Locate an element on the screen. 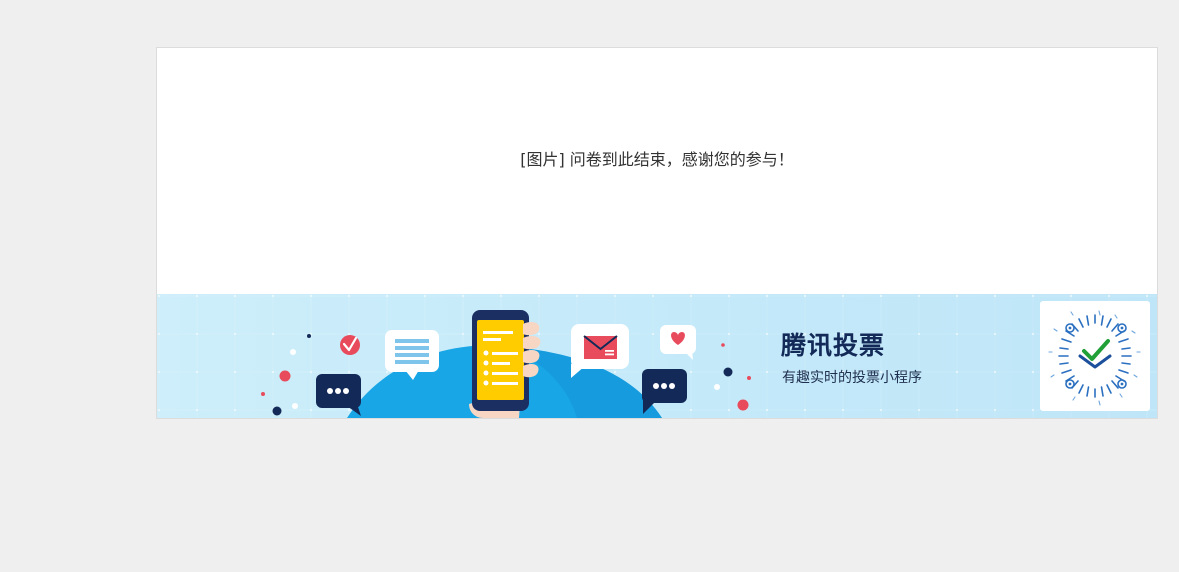 This screenshot has height=572, width=1179. qr-code is located at coordinates (1095, 356).